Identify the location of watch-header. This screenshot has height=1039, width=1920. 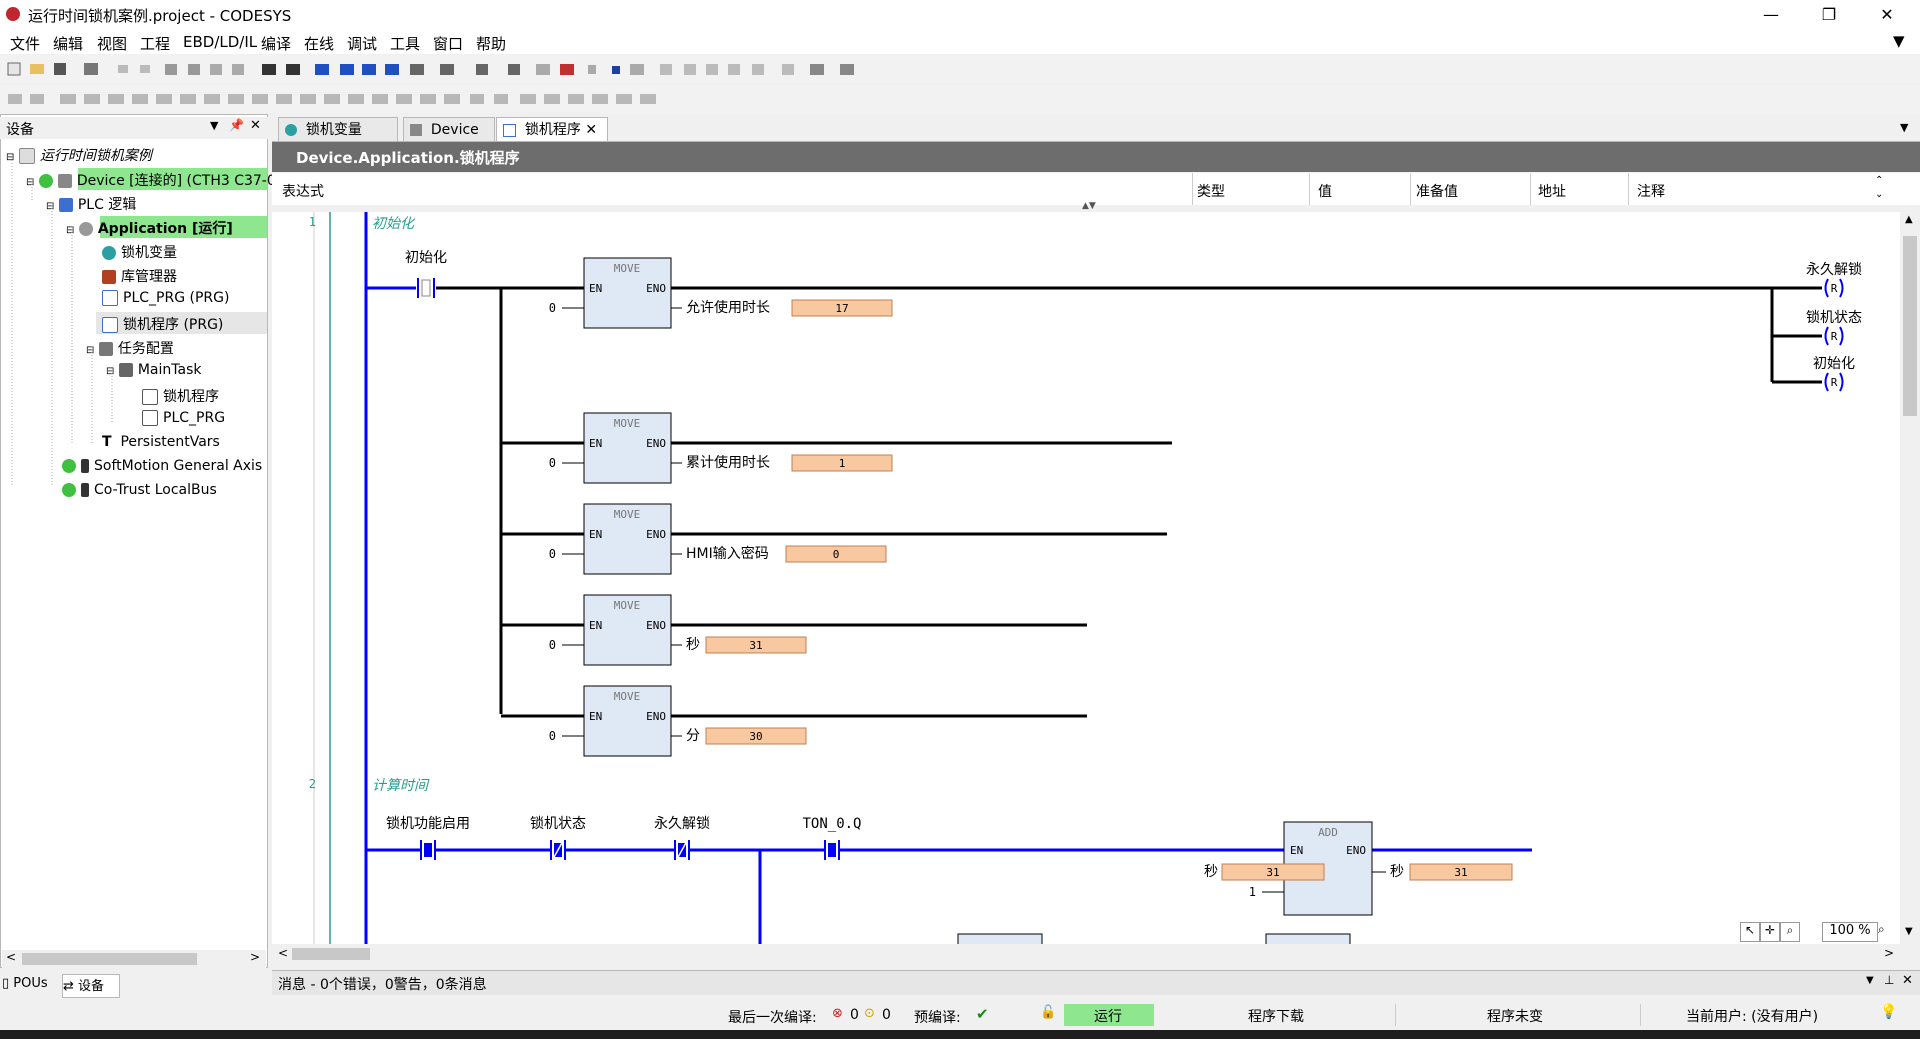
(1096, 189).